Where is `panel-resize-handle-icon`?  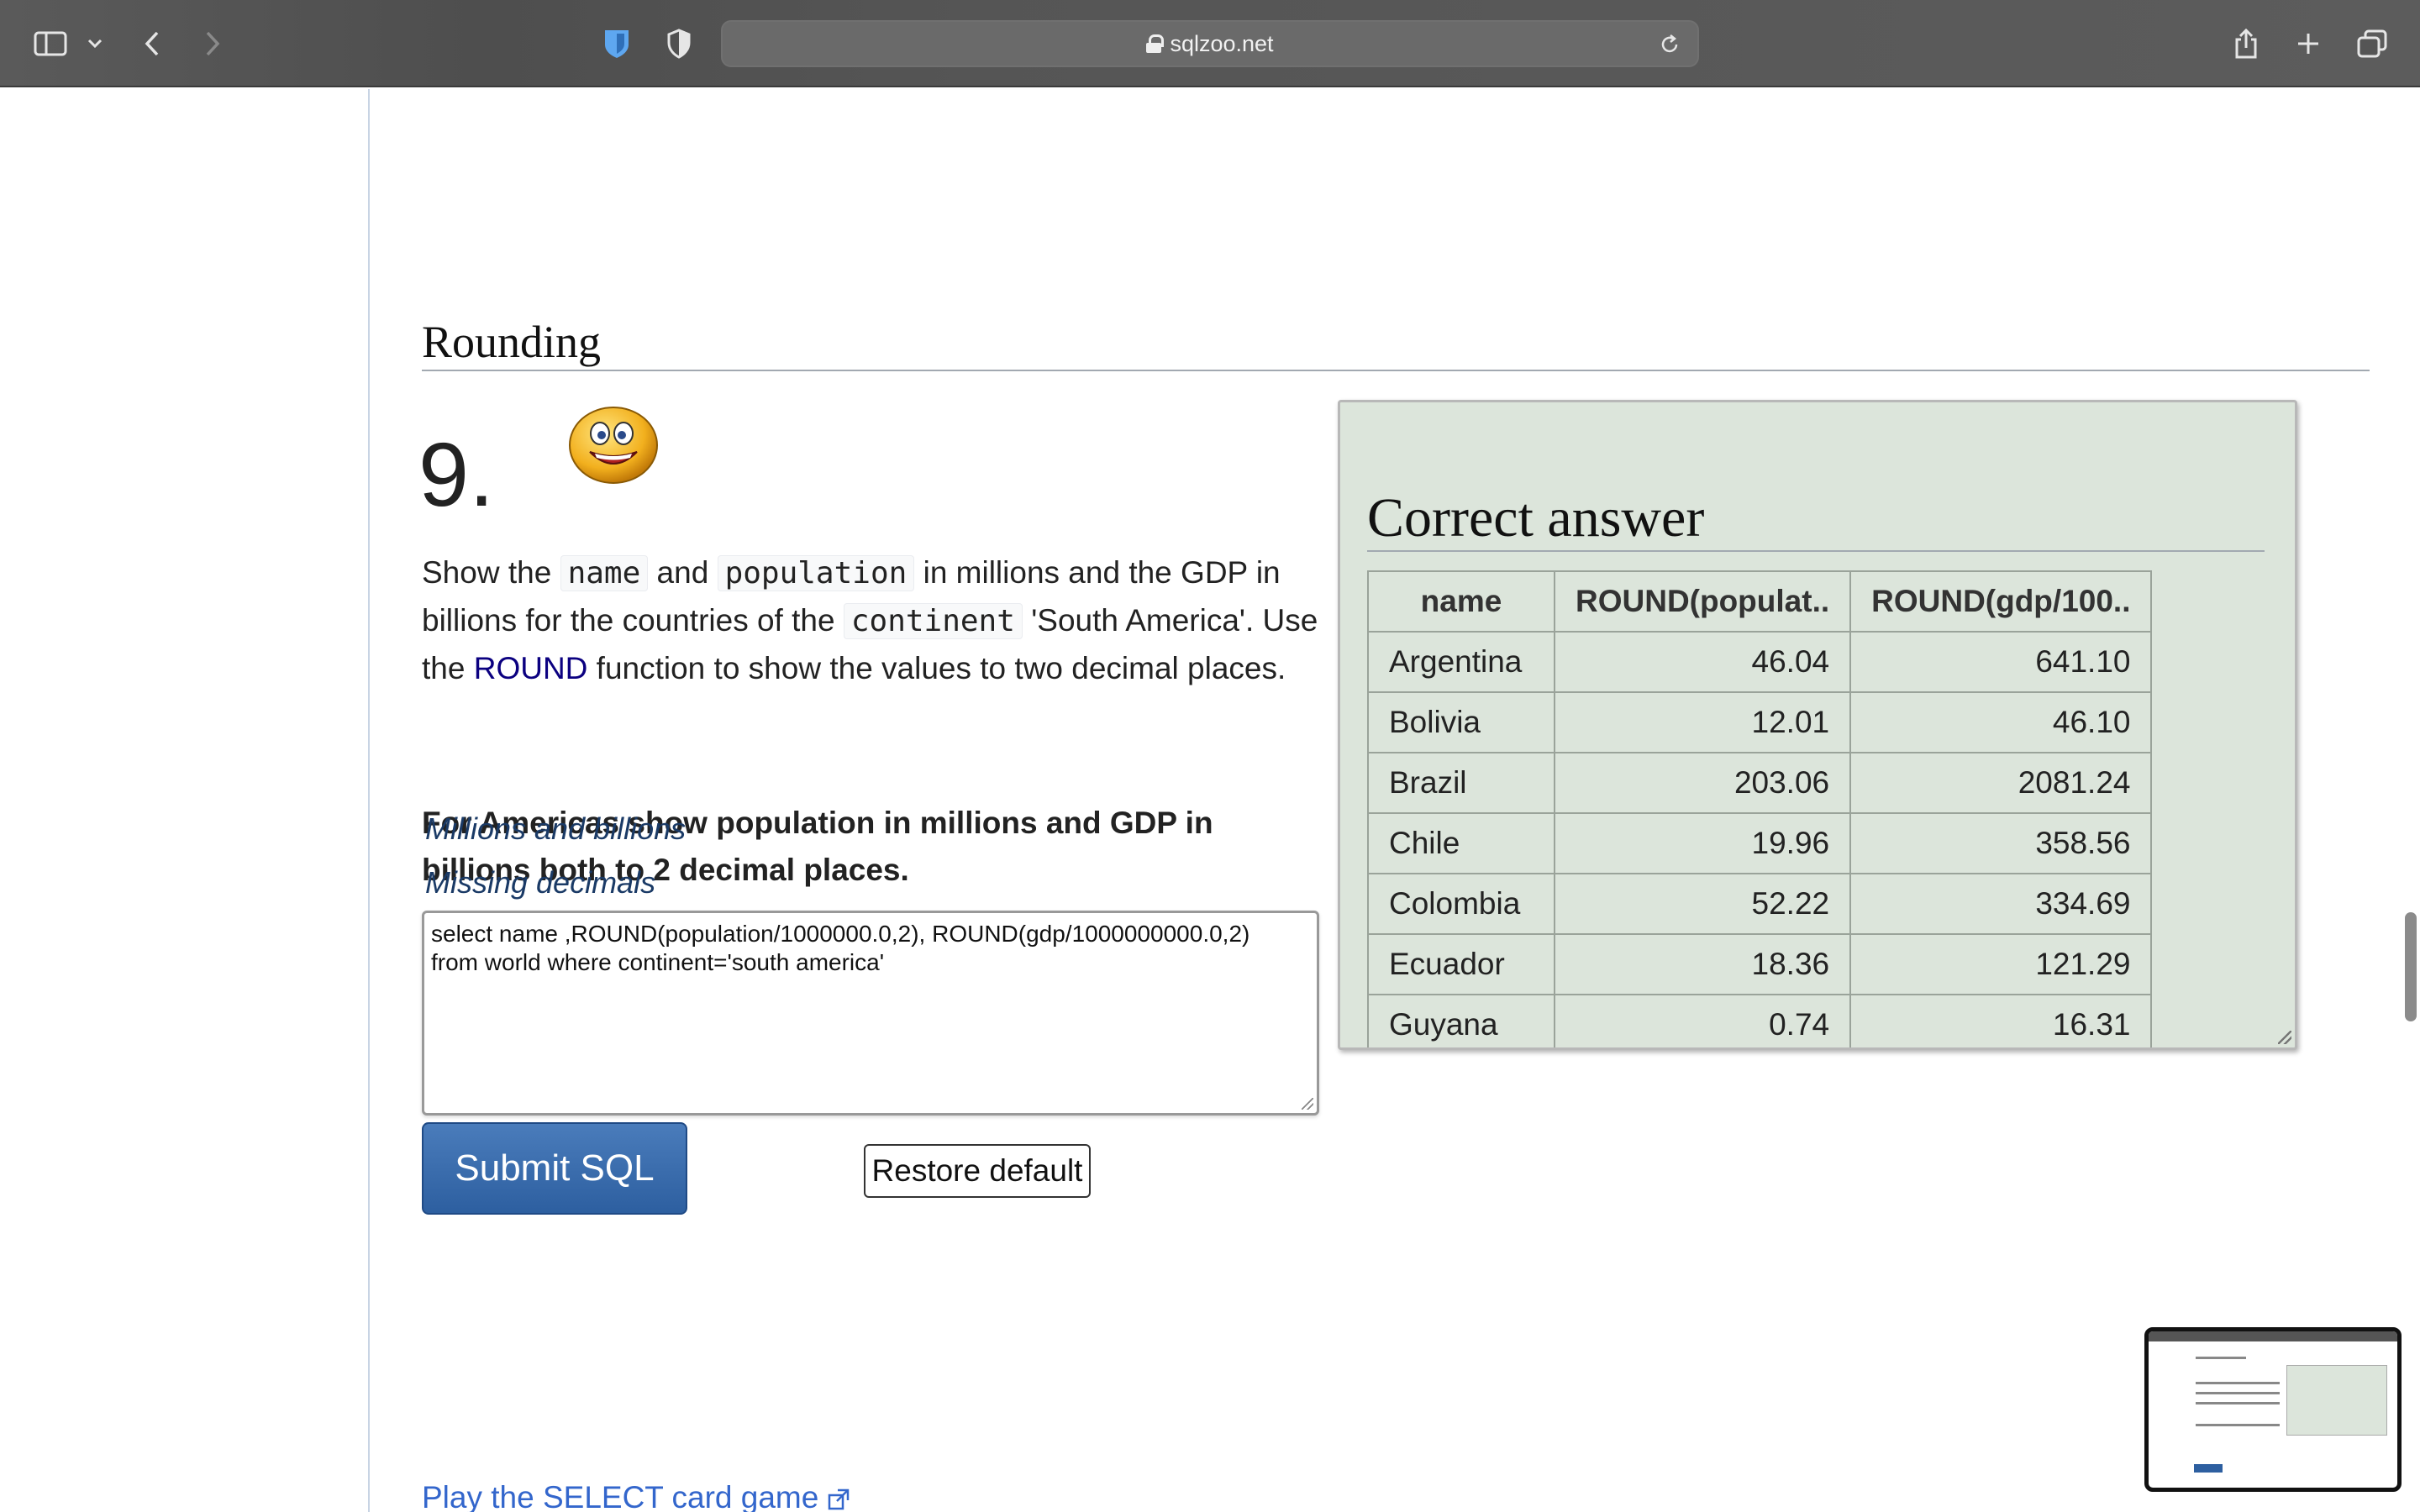 panel-resize-handle-icon is located at coordinates (2284, 1037).